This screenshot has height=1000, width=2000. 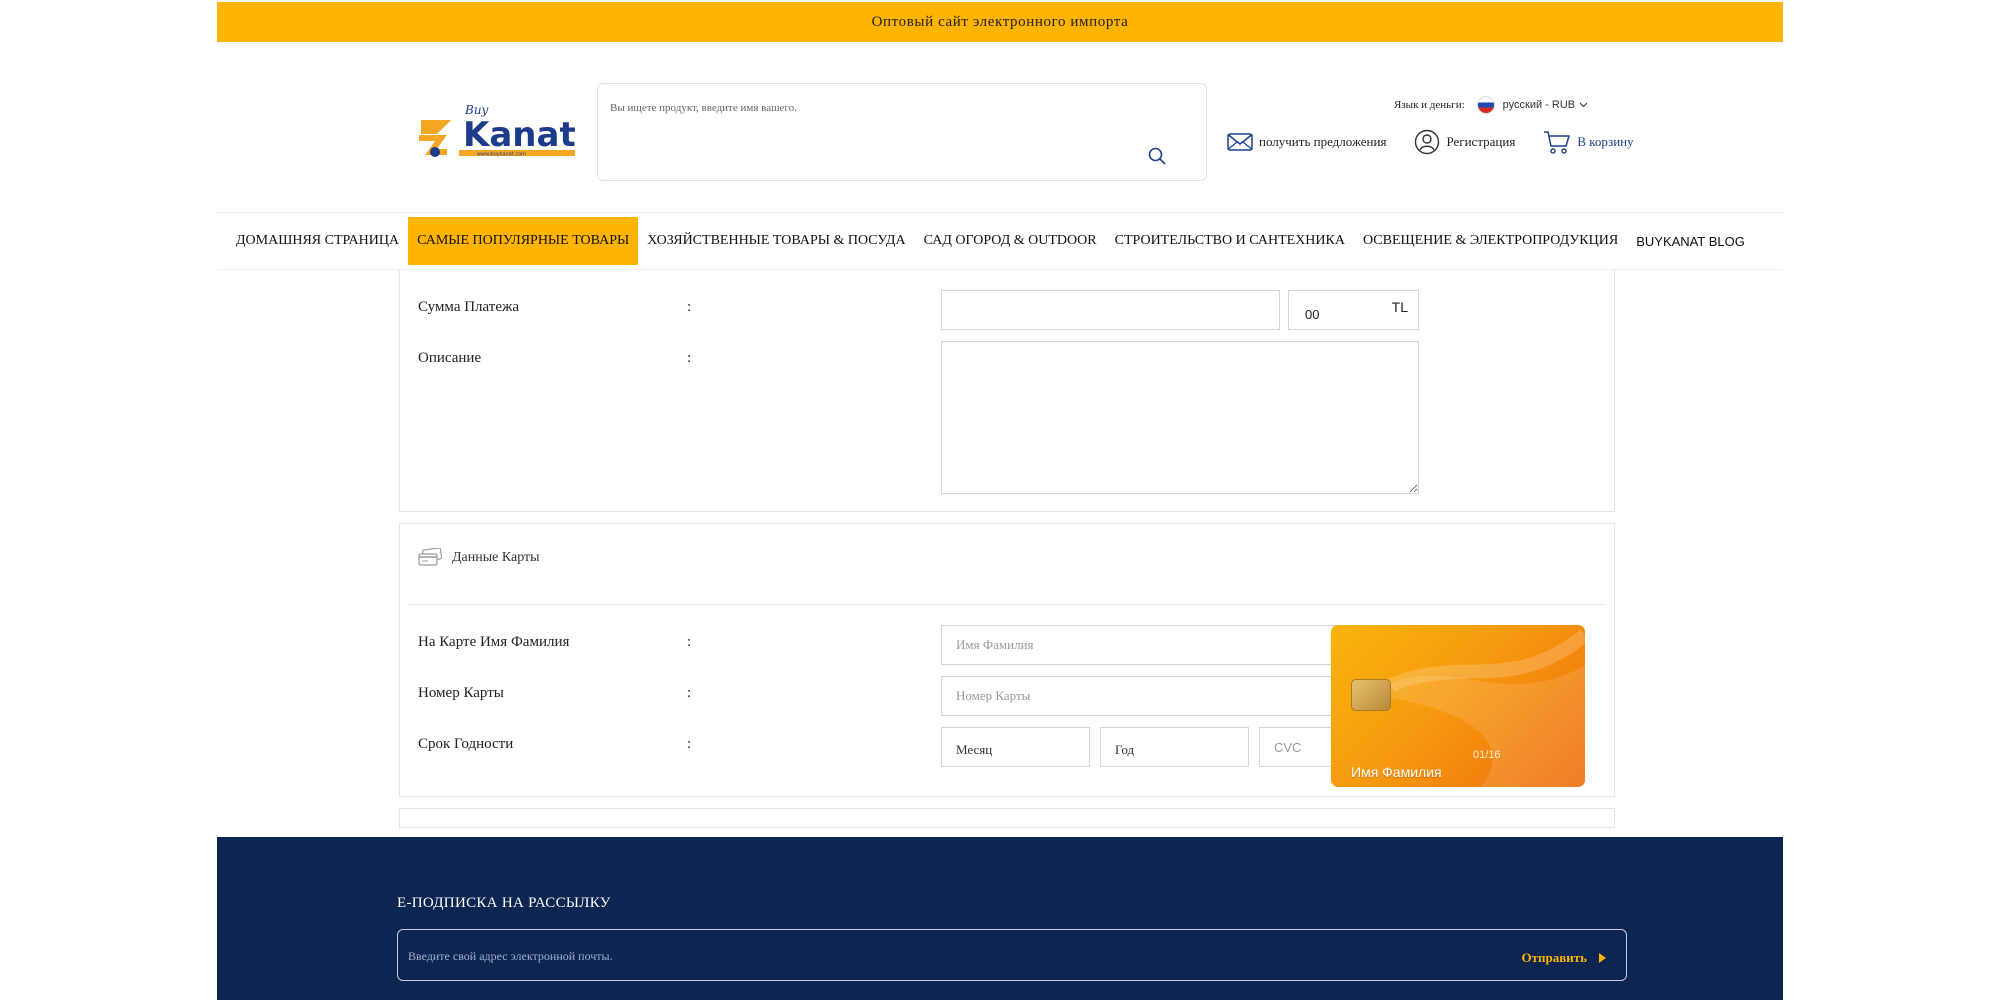 I want to click on amount-cents-field: 00 TL, so click(x=1353, y=310).